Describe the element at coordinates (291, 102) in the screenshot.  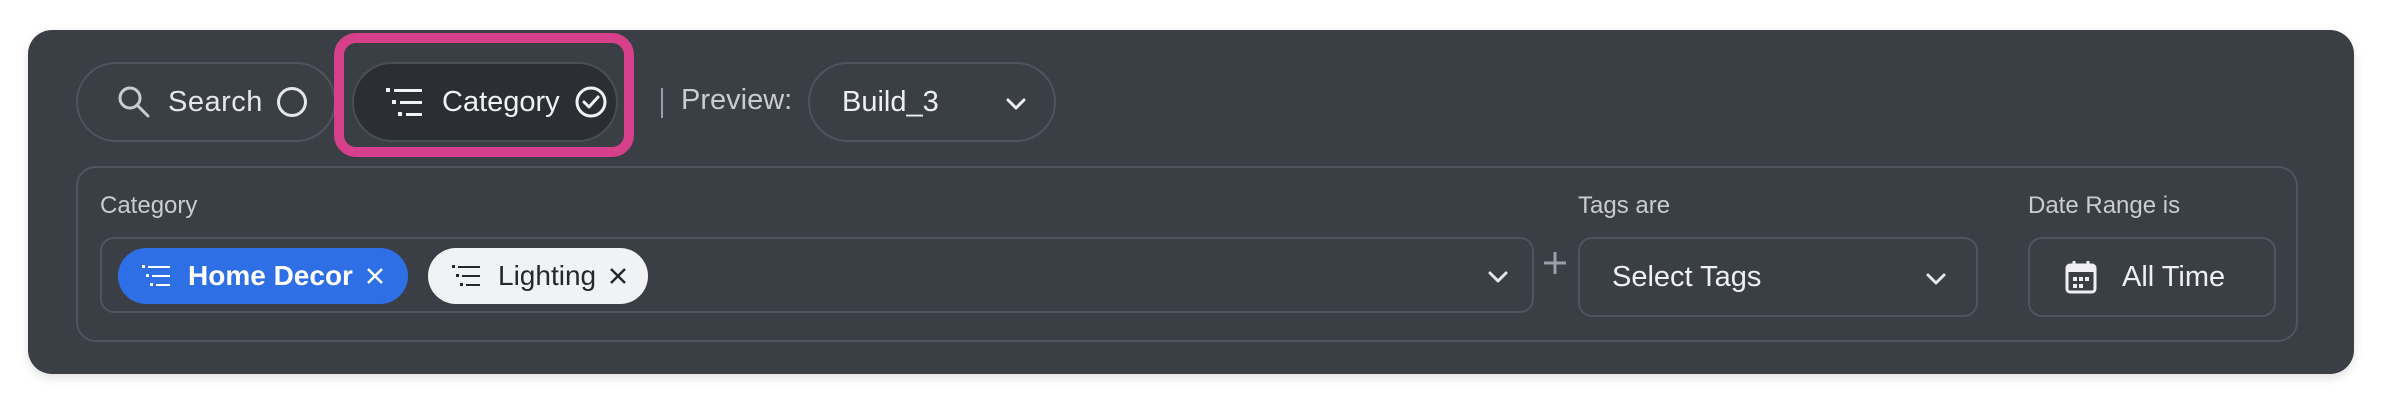
I see `radio-circle-icon` at that location.